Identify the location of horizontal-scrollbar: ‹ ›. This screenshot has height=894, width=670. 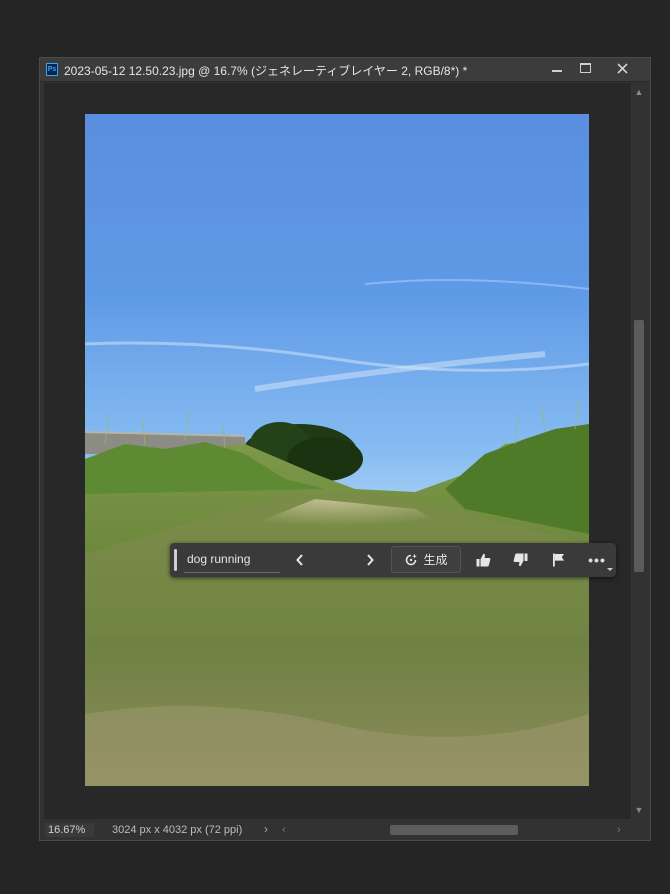
(455, 830).